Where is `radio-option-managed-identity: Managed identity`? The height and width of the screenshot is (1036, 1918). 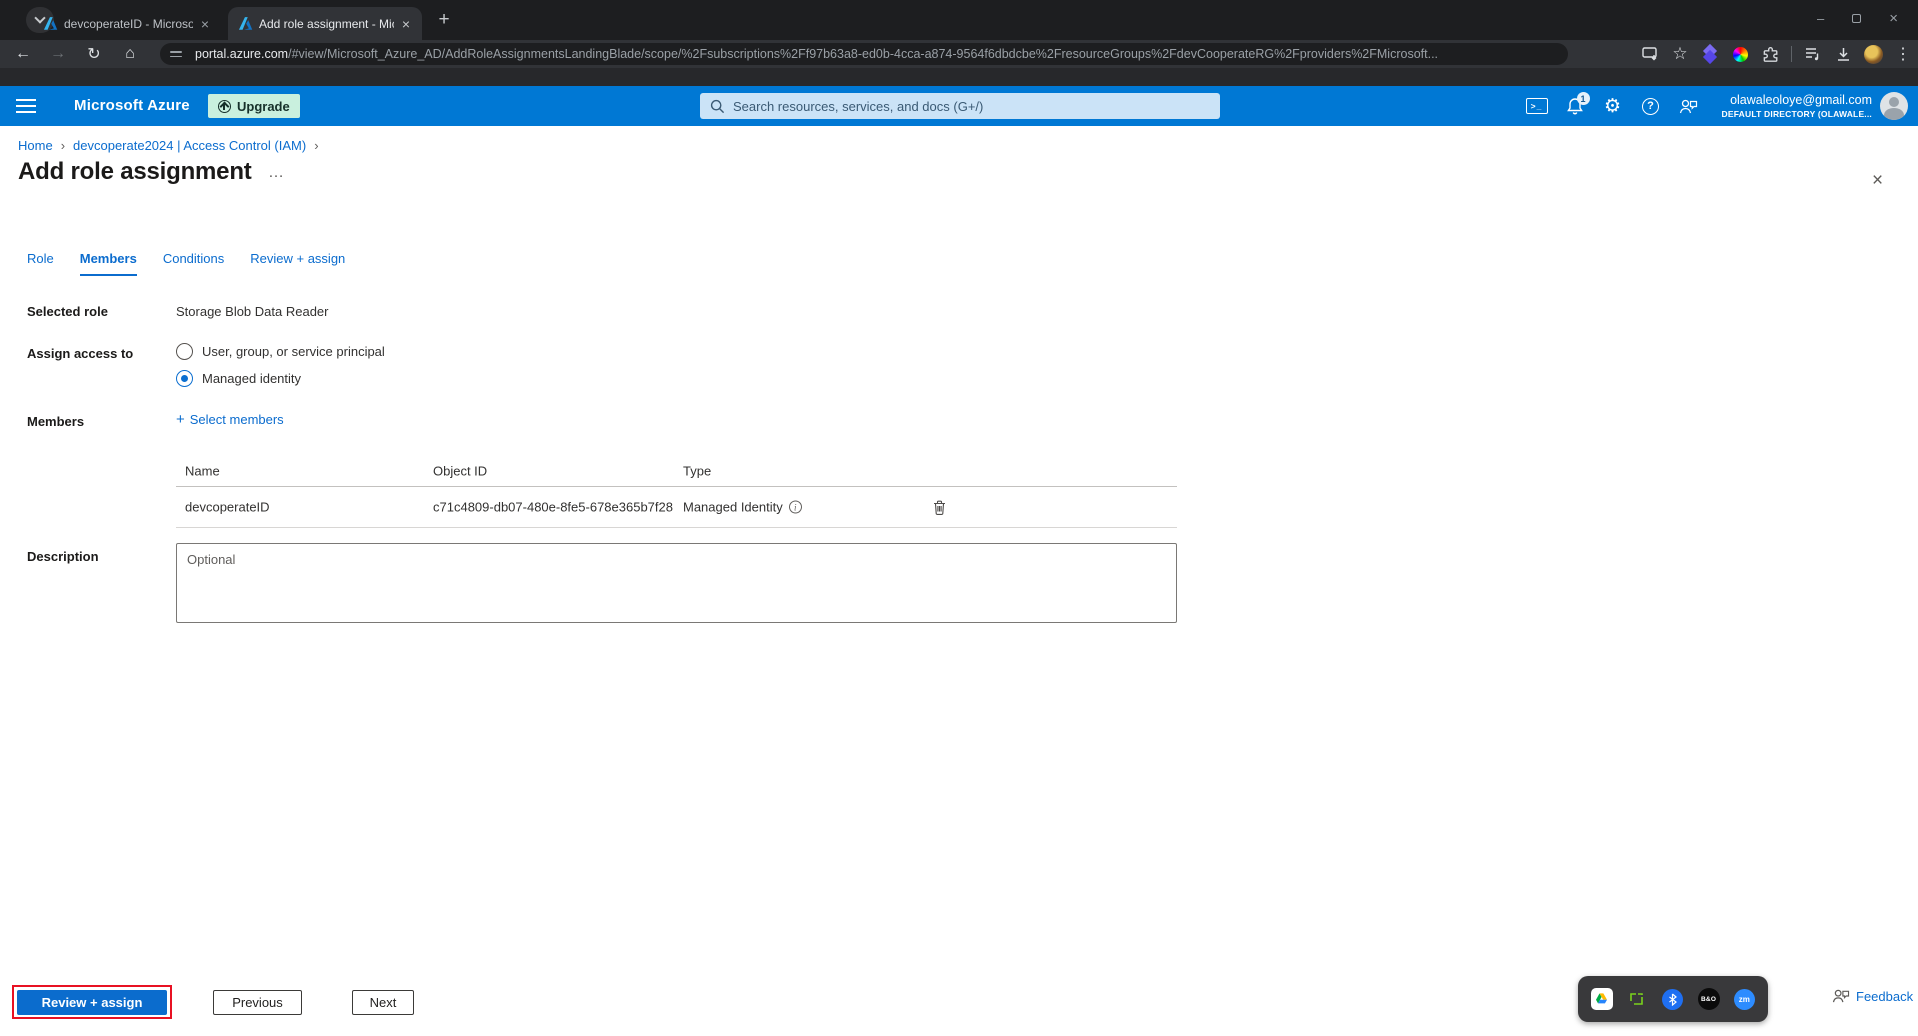
radio-option-managed-identity: Managed identity is located at coordinates (238, 378).